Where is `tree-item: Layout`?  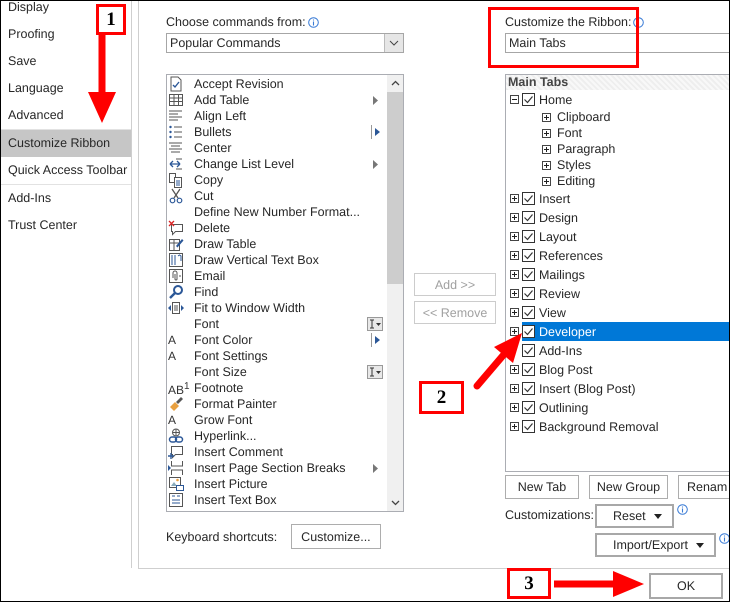 tree-item: Layout is located at coordinates (625, 236).